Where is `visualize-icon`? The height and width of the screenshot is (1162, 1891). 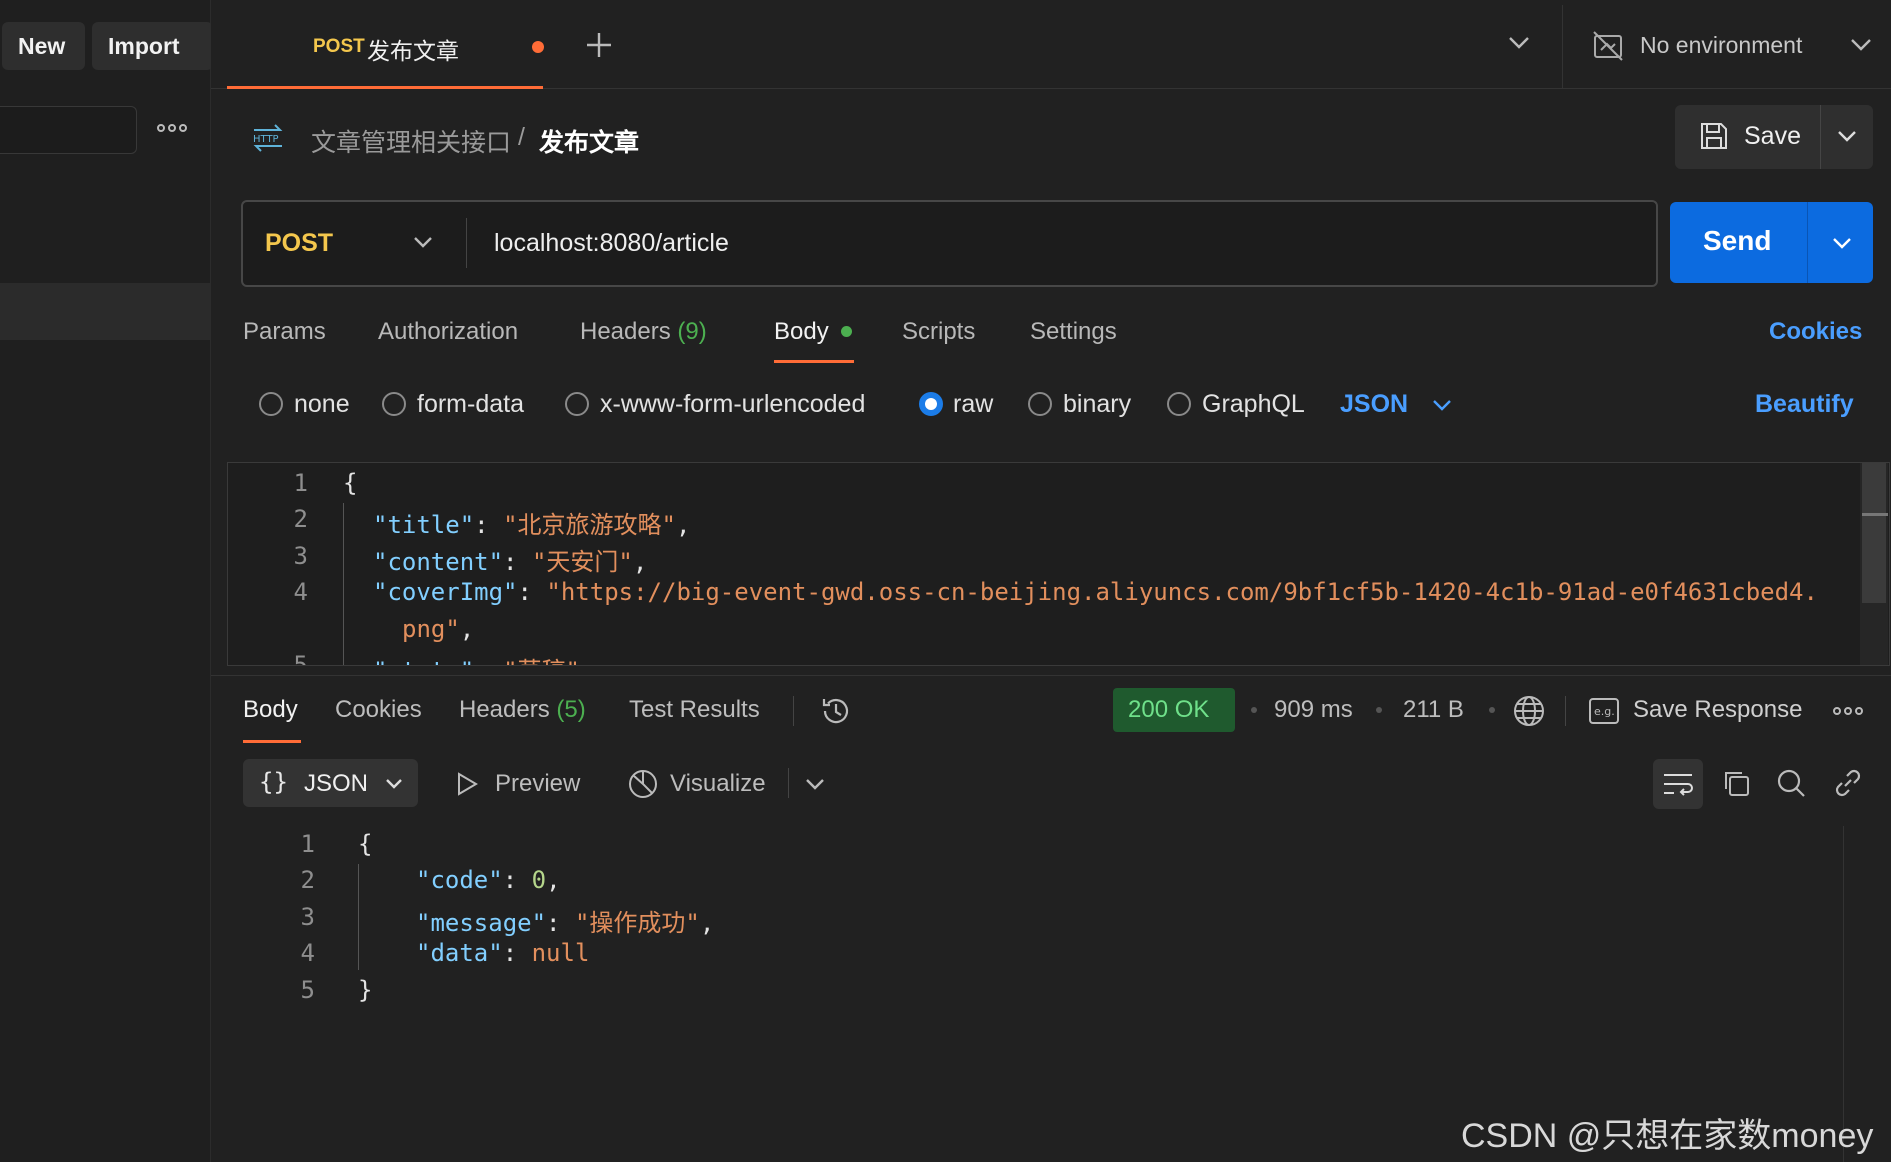 visualize-icon is located at coordinates (643, 784).